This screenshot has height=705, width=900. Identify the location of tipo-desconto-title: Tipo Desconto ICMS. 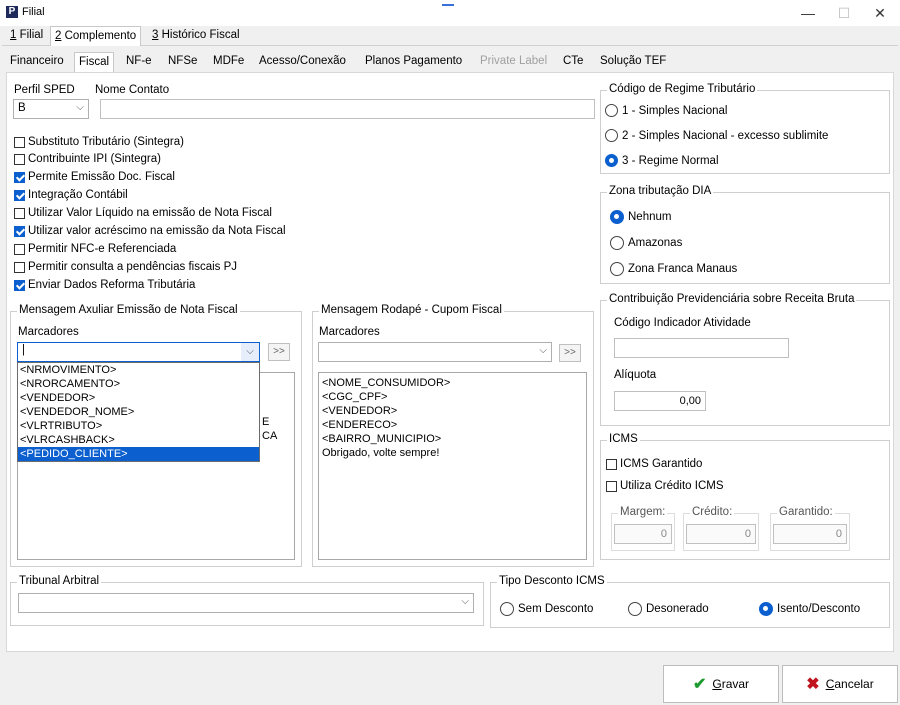
(552, 581).